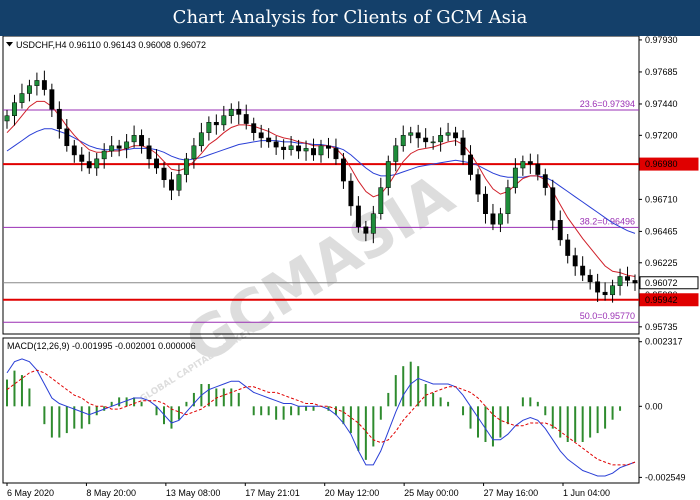 Image resolution: width=700 pixels, height=500 pixels. What do you see at coordinates (511, 493) in the screenshot?
I see `x-axis-tick-label: 27 May 16:00` at bounding box center [511, 493].